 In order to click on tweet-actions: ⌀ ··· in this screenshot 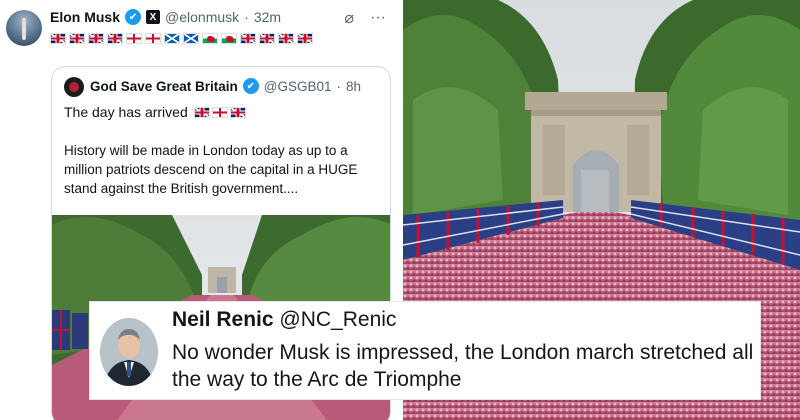, I will do `click(365, 18)`.